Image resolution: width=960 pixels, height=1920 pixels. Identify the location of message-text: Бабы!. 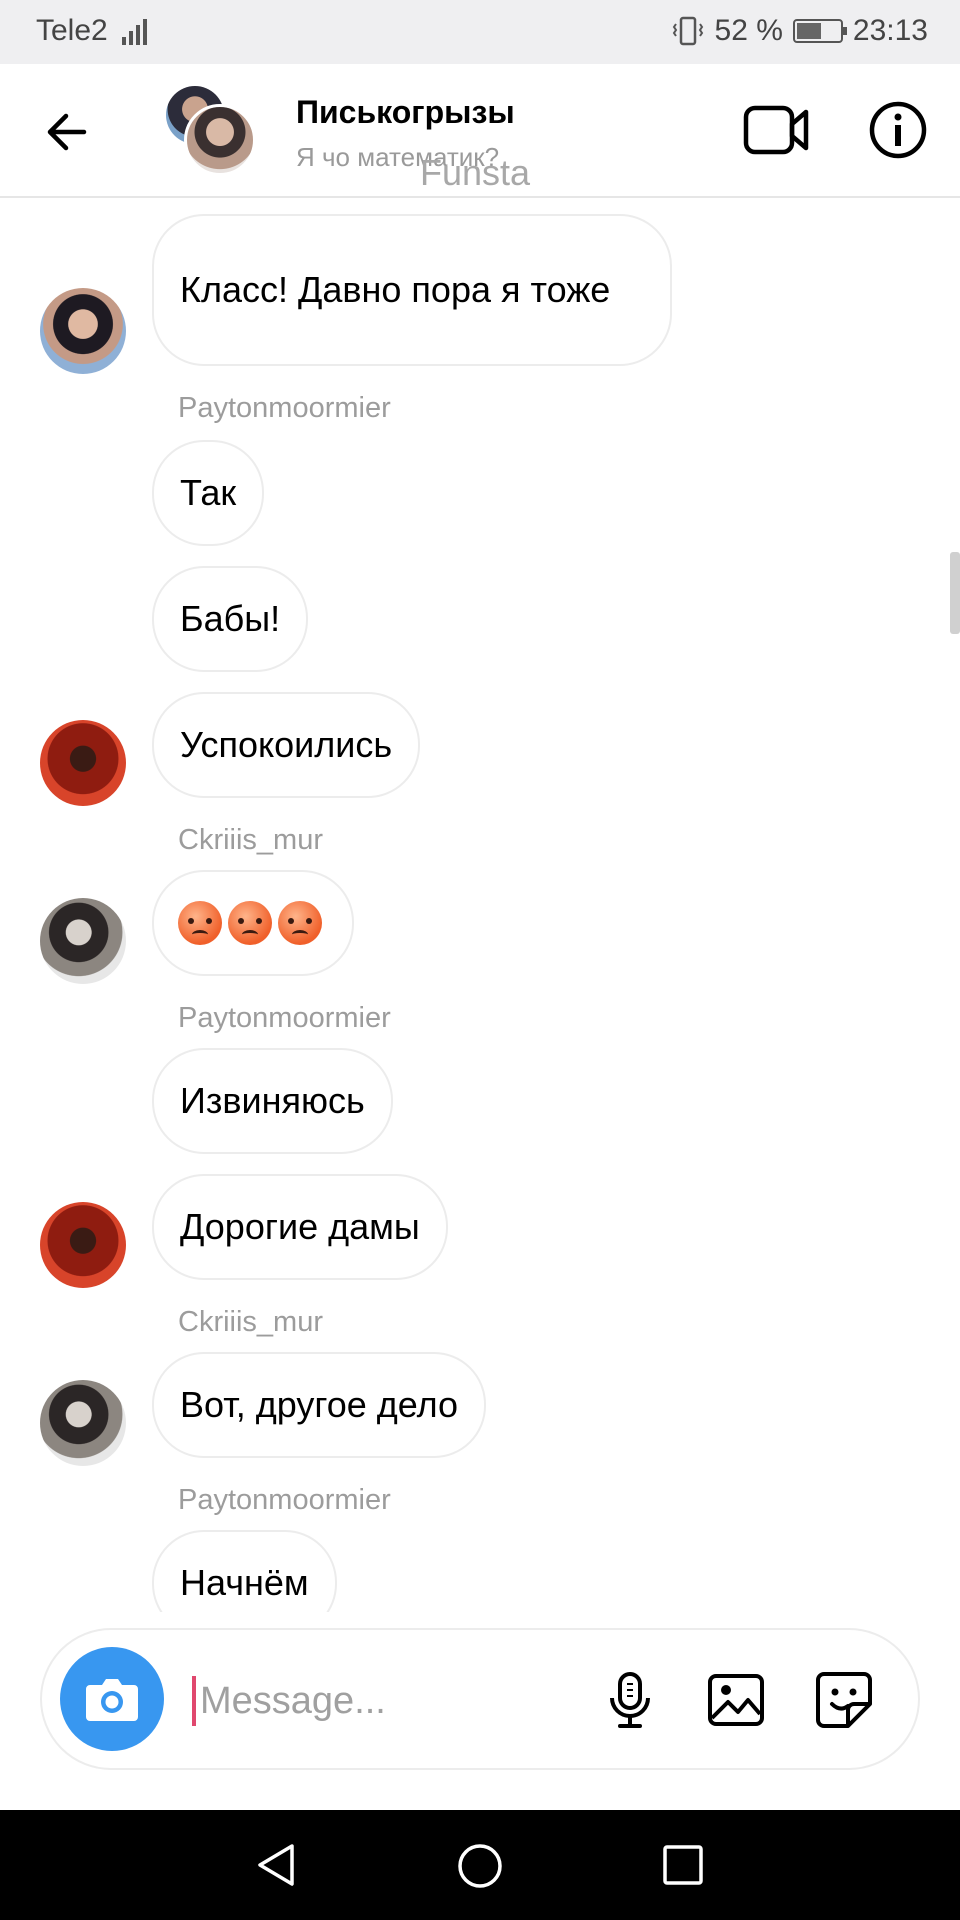
(230, 618).